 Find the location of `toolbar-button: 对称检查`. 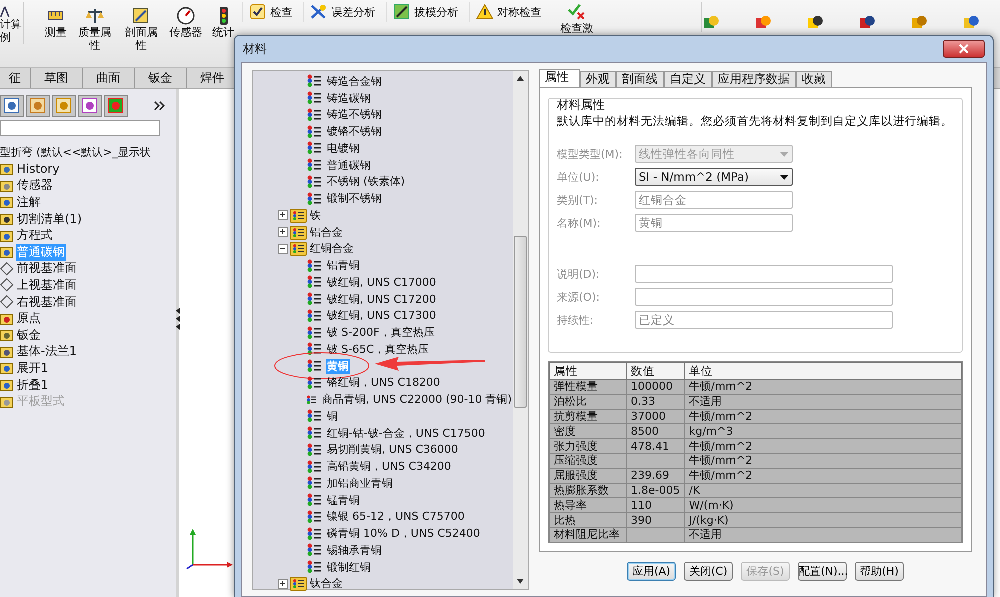

toolbar-button: 对称检查 is located at coordinates (508, 12).